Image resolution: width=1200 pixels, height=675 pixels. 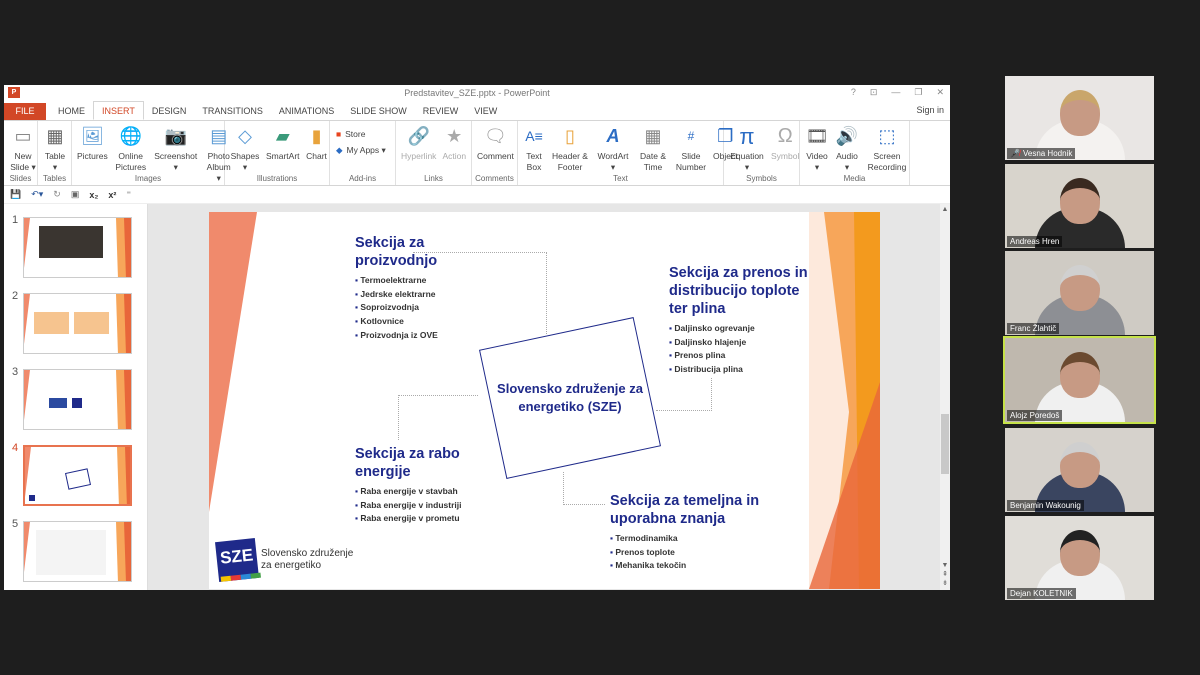 I want to click on section-item: Raba energije v prometu, so click(x=420, y=519).